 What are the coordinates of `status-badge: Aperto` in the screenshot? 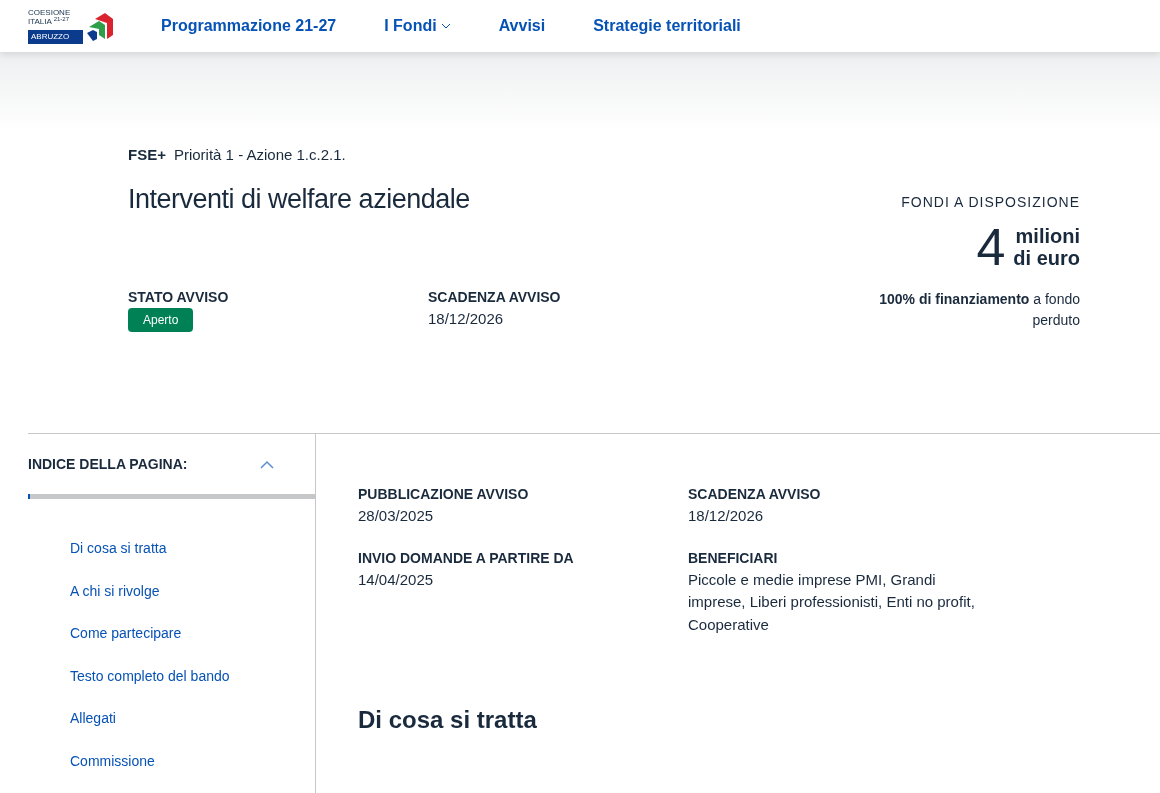 It's located at (161, 319).